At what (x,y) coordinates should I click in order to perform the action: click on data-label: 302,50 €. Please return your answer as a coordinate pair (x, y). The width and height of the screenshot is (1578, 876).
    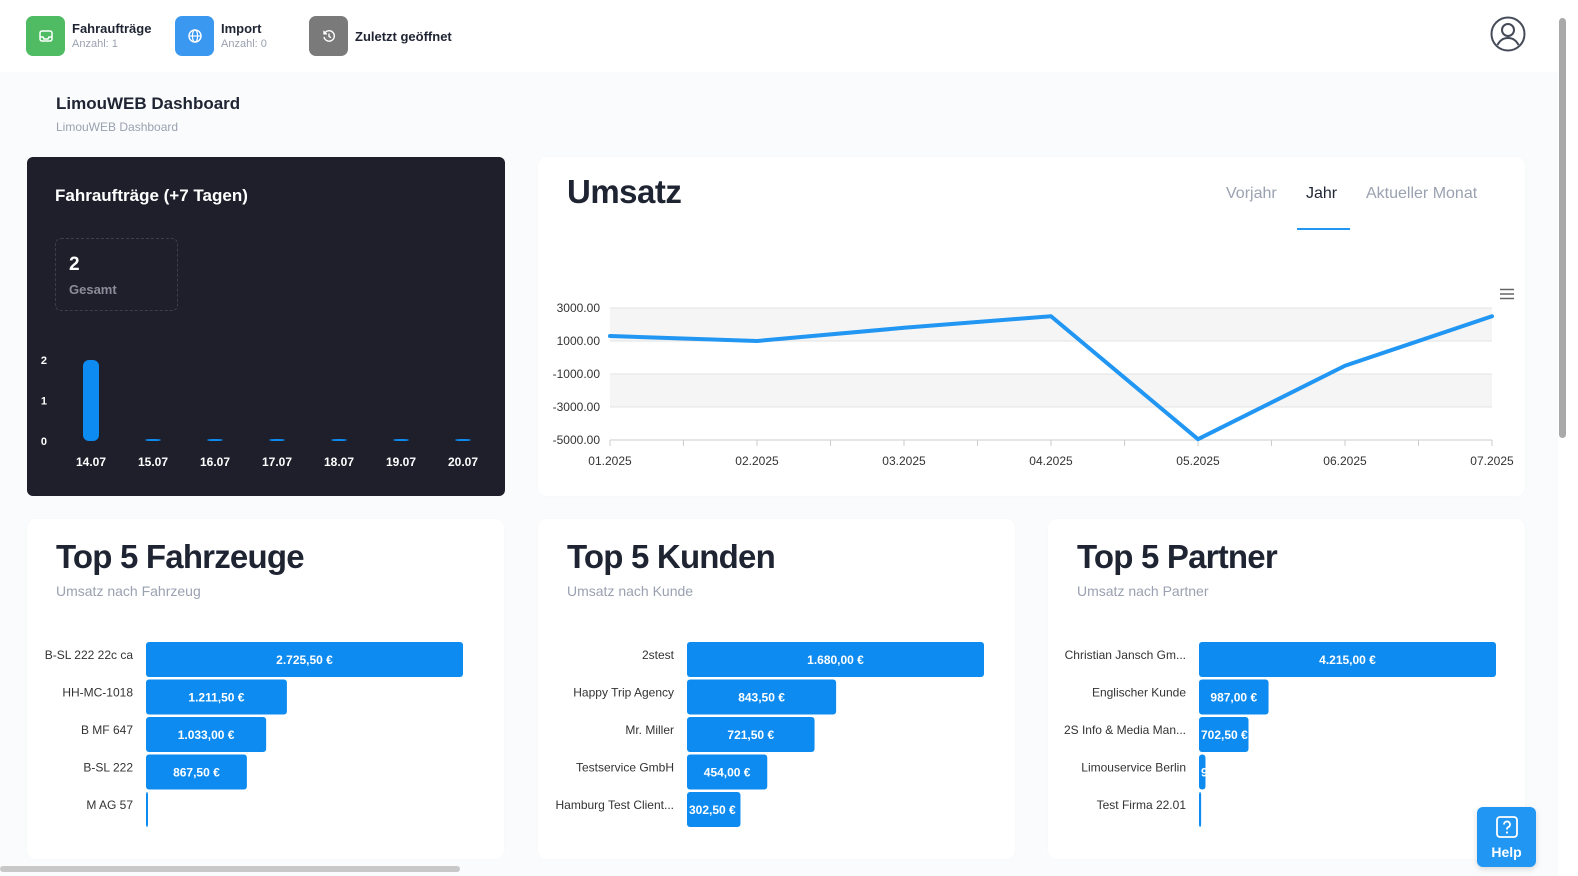
    Looking at the image, I should click on (712, 810).